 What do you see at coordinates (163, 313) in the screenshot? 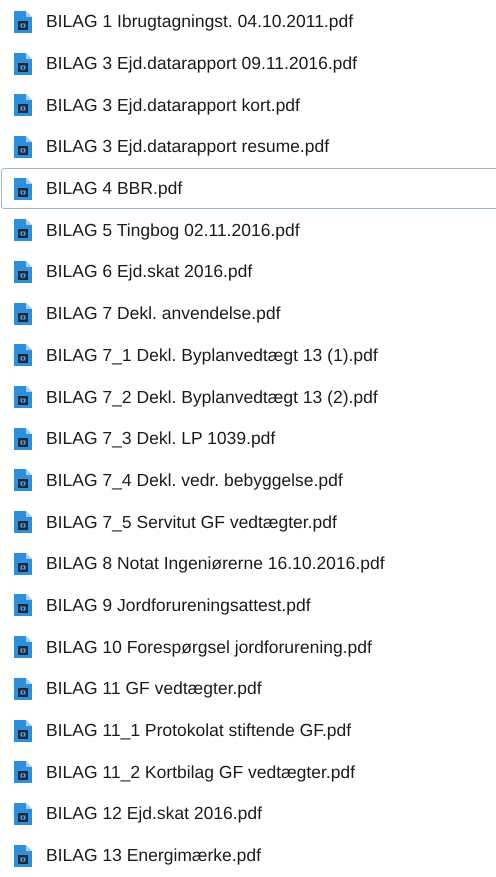
I see `file-name: BILAG 7 Dekl. anvendelse.pdf` at bounding box center [163, 313].